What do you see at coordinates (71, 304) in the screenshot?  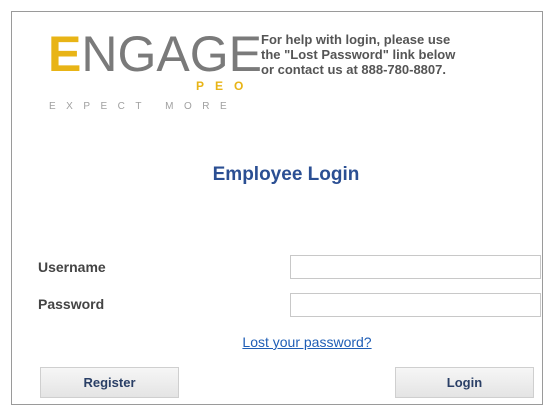 I see `password-label: Password` at bounding box center [71, 304].